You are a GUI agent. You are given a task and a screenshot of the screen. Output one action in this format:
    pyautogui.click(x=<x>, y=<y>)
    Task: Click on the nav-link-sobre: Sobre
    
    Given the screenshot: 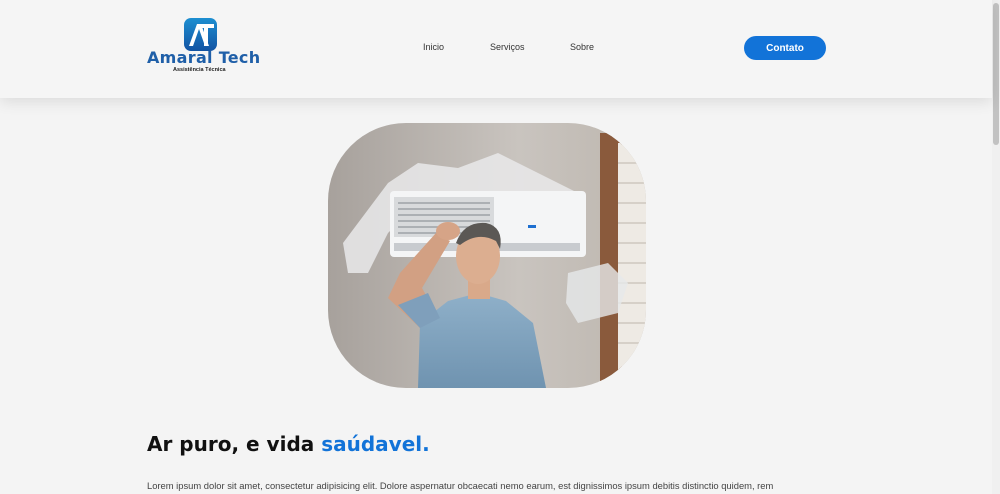 What is the action you would take?
    pyautogui.click(x=582, y=47)
    